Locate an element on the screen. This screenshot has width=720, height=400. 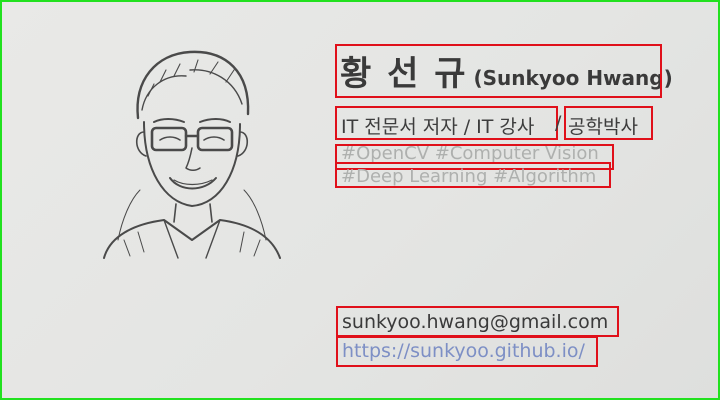
portrait-sketch-image is located at coordinates (192, 154).